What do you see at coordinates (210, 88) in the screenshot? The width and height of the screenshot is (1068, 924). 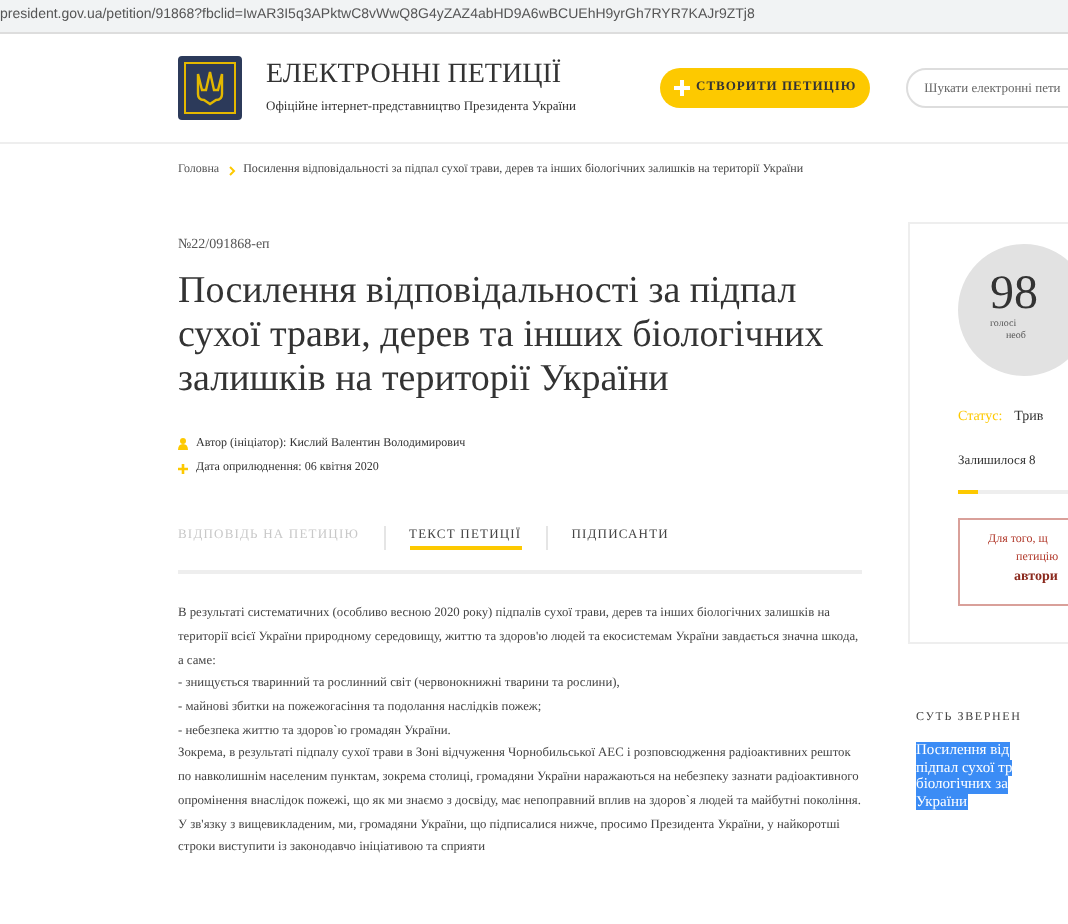 I see `coat-of-arms-logo` at bounding box center [210, 88].